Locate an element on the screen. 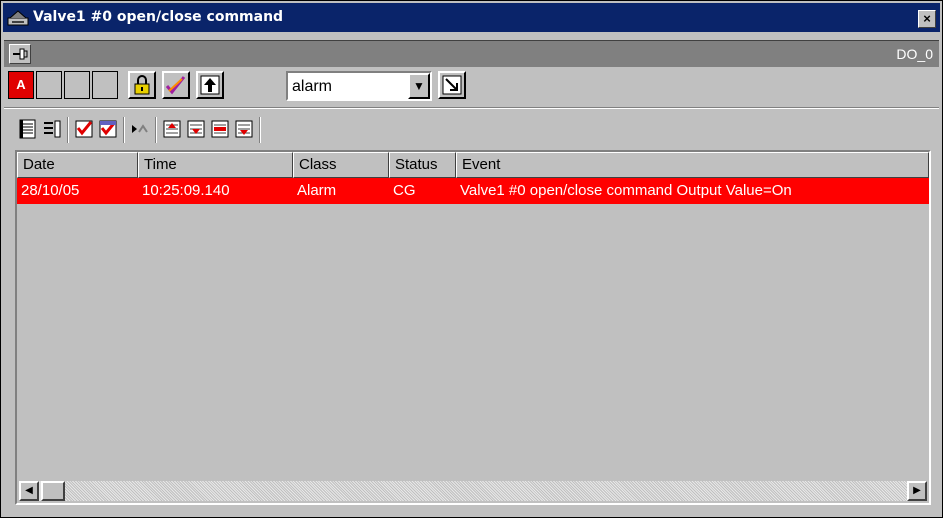 The width and height of the screenshot is (943, 518). scroll-thumb is located at coordinates (53, 491).